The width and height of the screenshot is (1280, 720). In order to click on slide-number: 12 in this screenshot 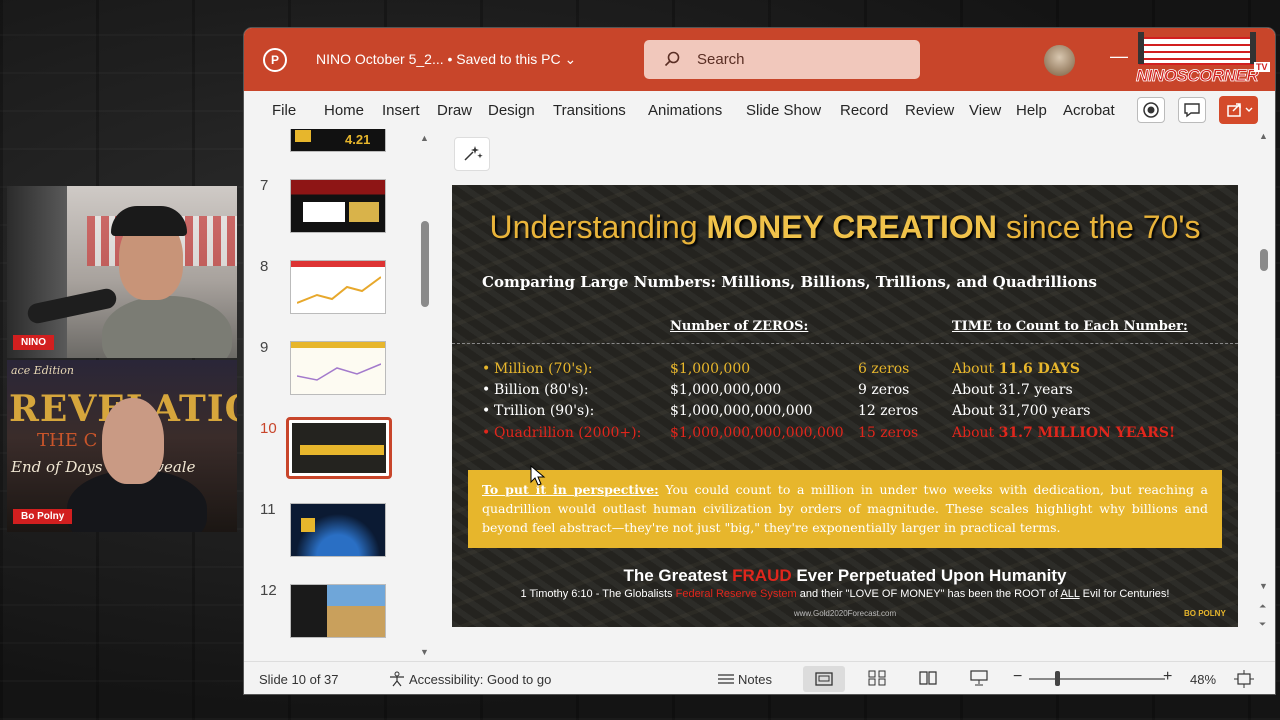, I will do `click(268, 590)`.